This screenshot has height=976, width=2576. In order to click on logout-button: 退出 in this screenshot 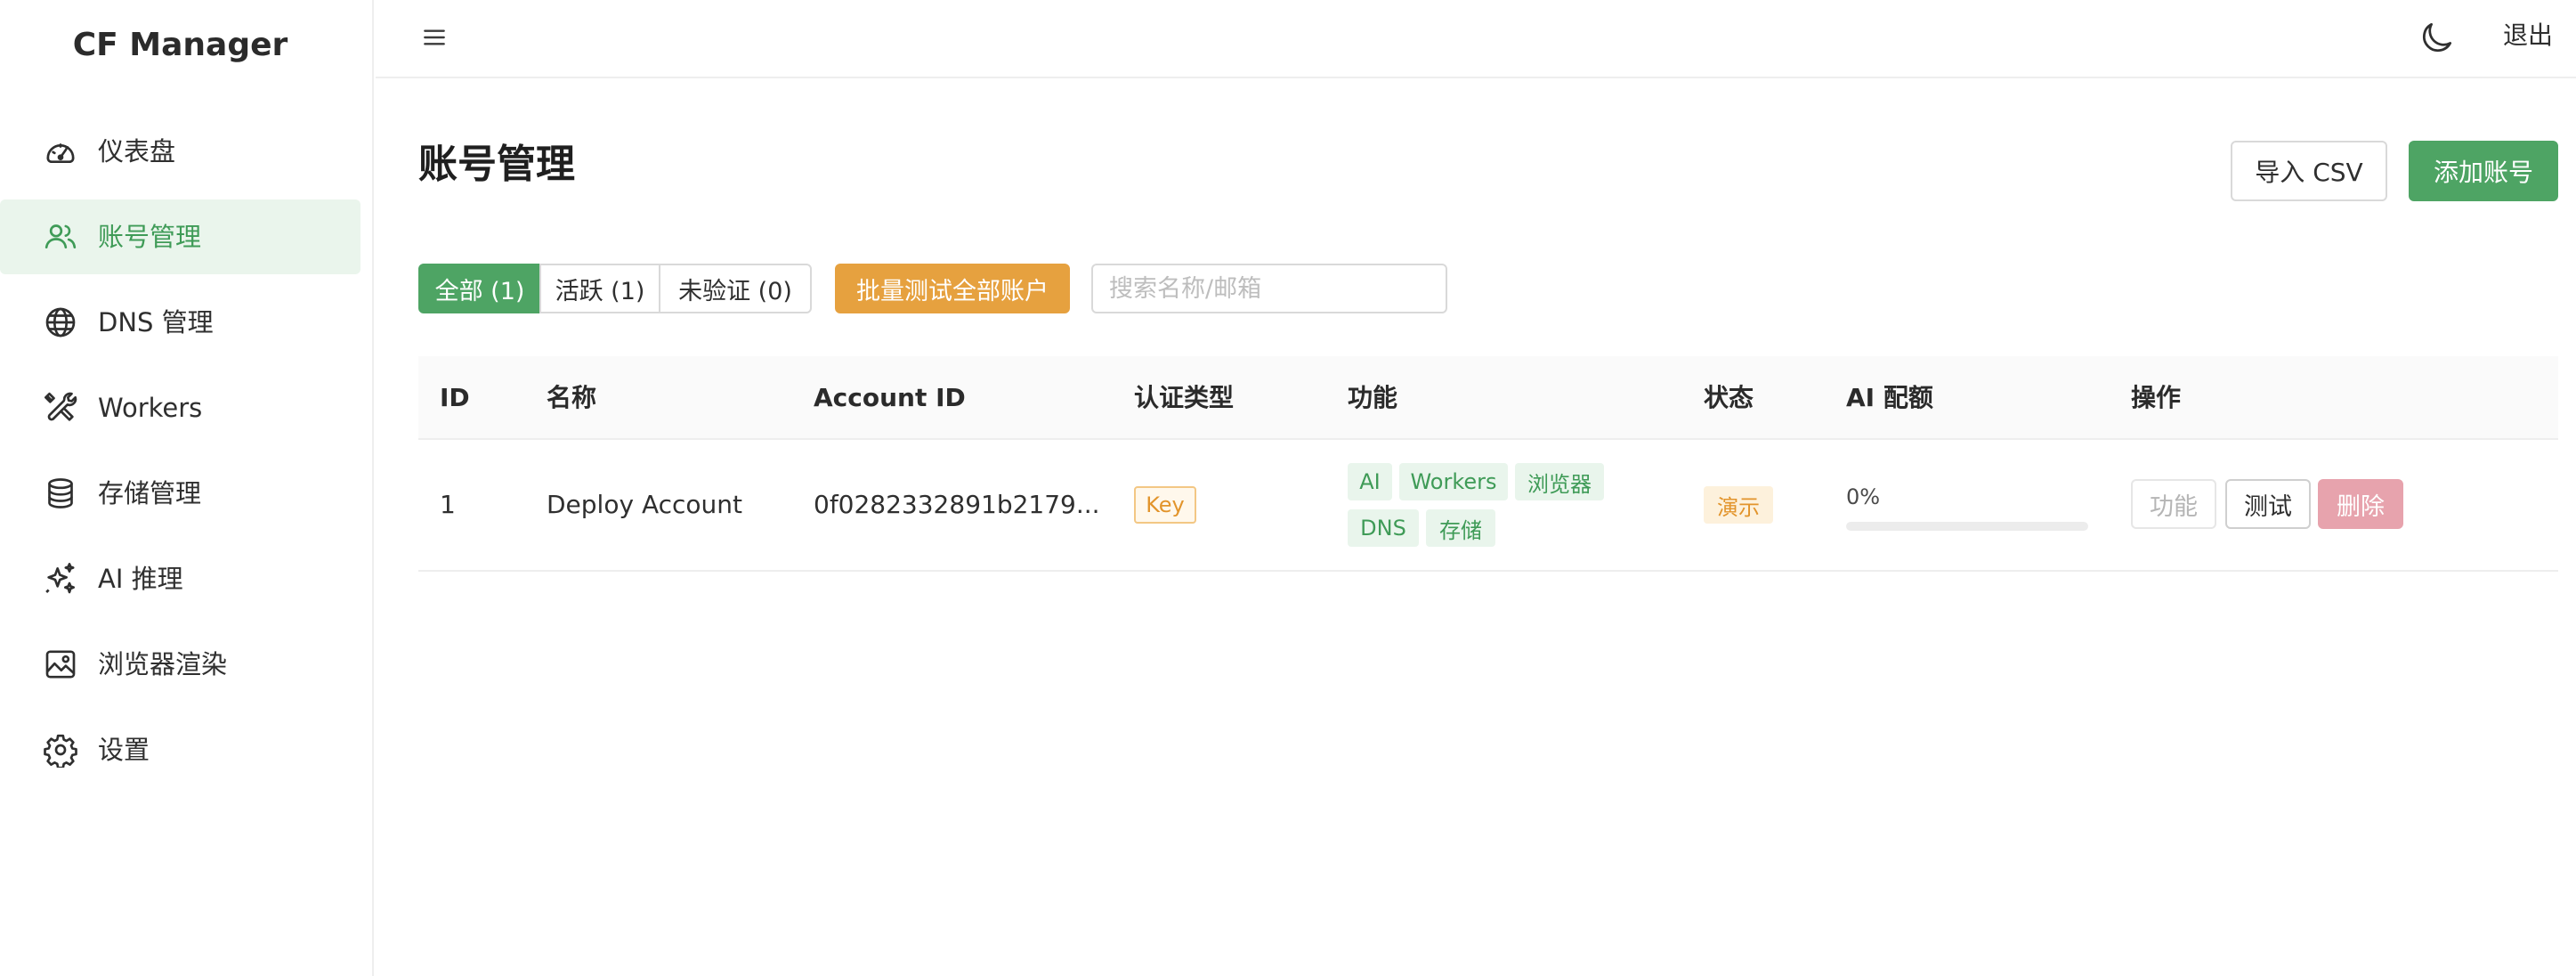, I will do `click(2528, 34)`.